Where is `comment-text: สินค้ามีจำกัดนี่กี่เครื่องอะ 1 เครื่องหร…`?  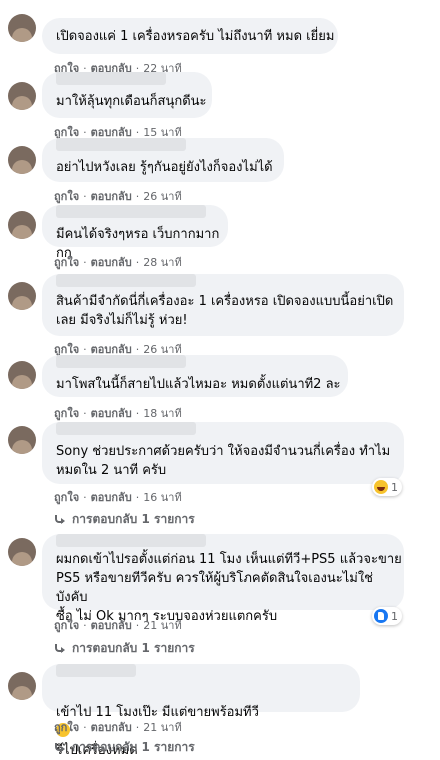
comment-text: สินค้ามีจำกัดนี่กี่เครื่องอะ 1 เครื่องหร… is located at coordinates (225, 311).